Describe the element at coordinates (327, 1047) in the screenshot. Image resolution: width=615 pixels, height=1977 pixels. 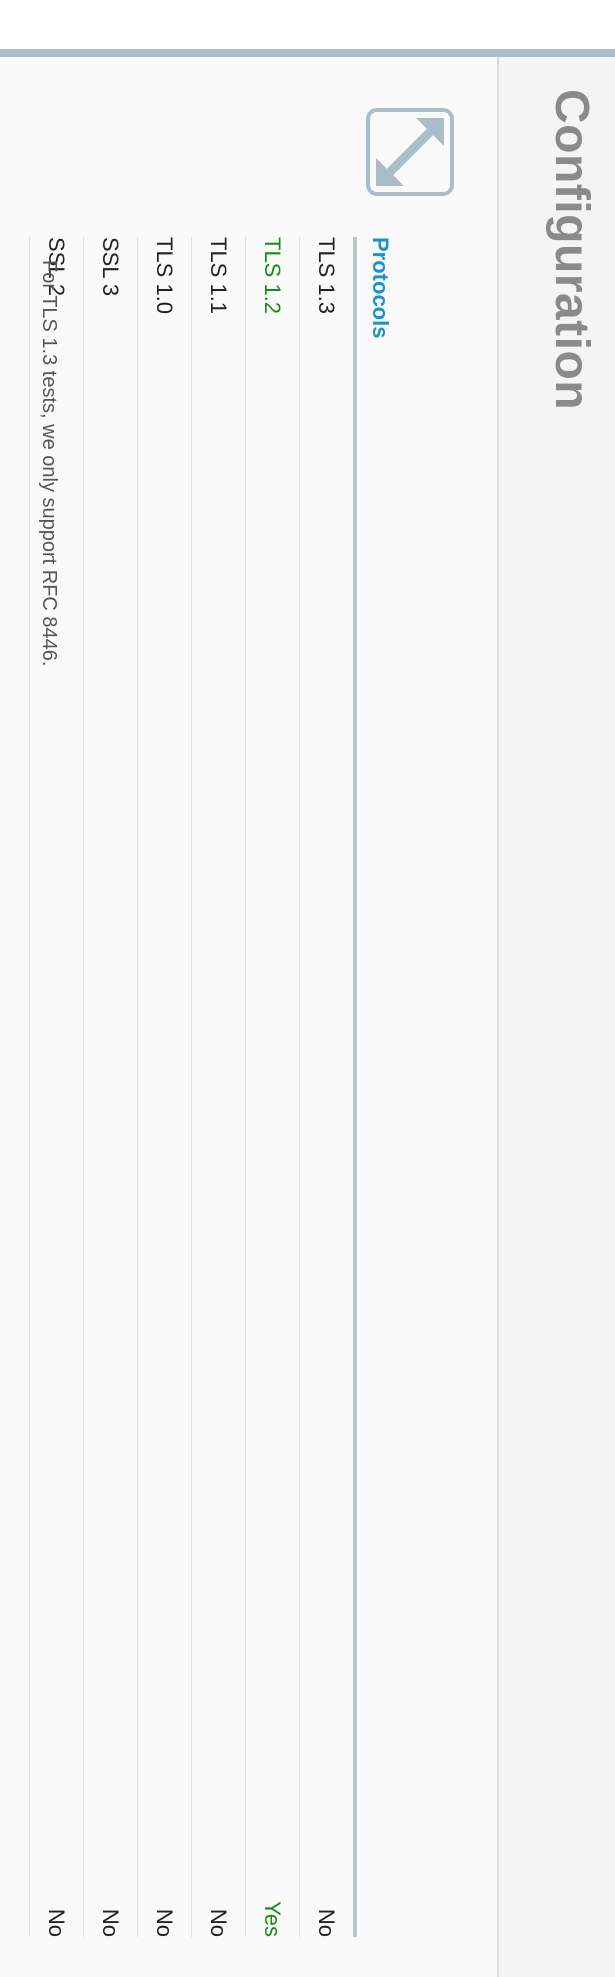
I see `protocol-name: TLS 1.3` at that location.